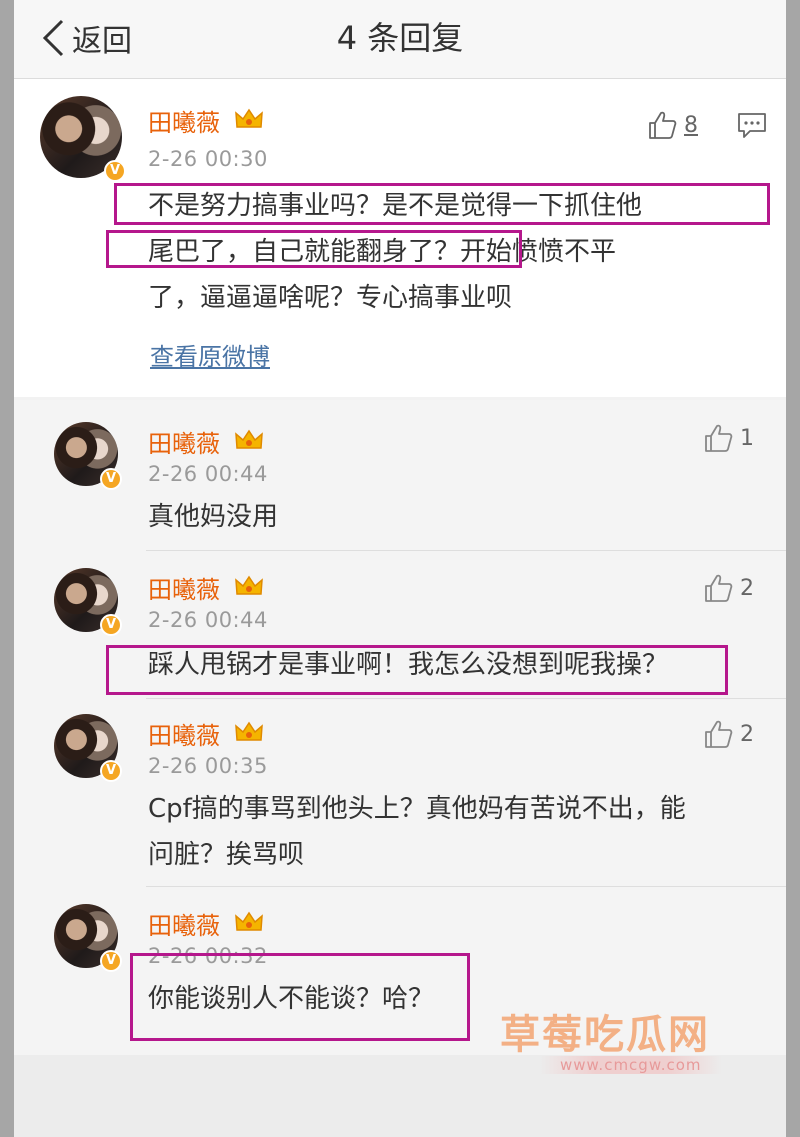 Image resolution: width=800 pixels, height=1137 pixels. What do you see at coordinates (208, 956) in the screenshot?
I see `comment-time: 2-26 00:32` at bounding box center [208, 956].